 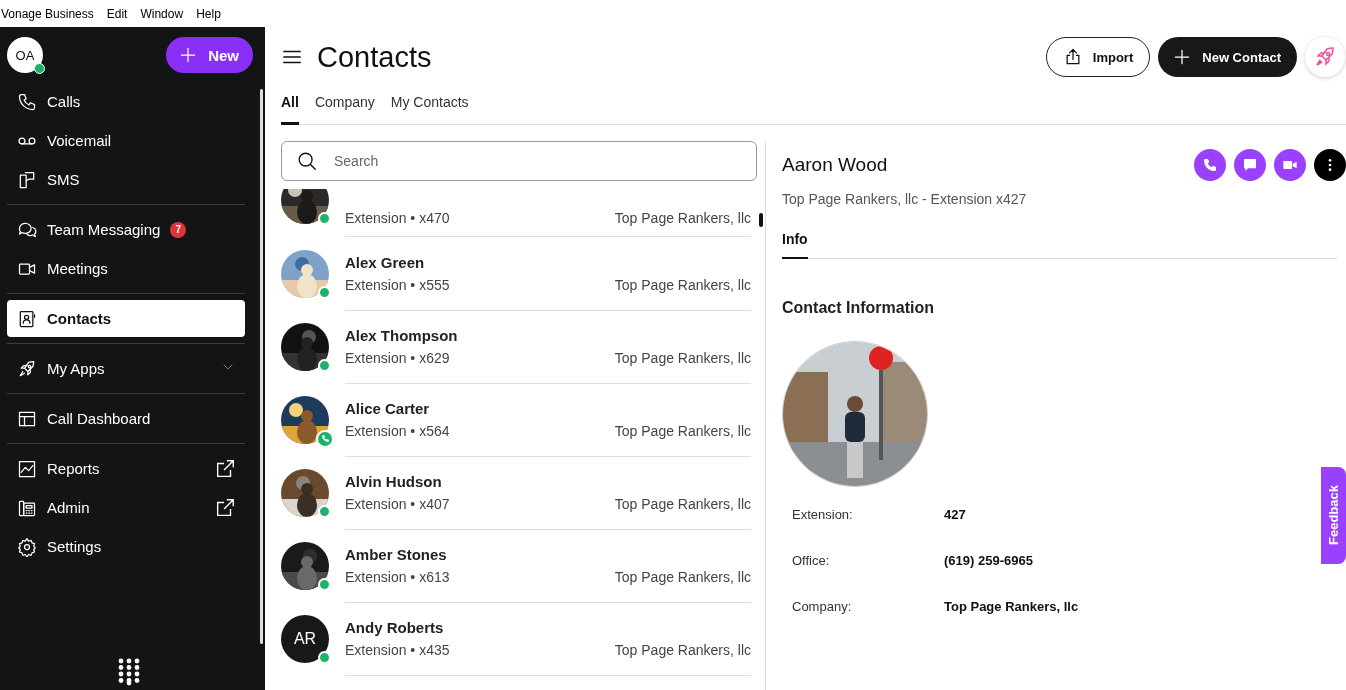 I want to click on section-title: Contact Information, so click(x=858, y=308).